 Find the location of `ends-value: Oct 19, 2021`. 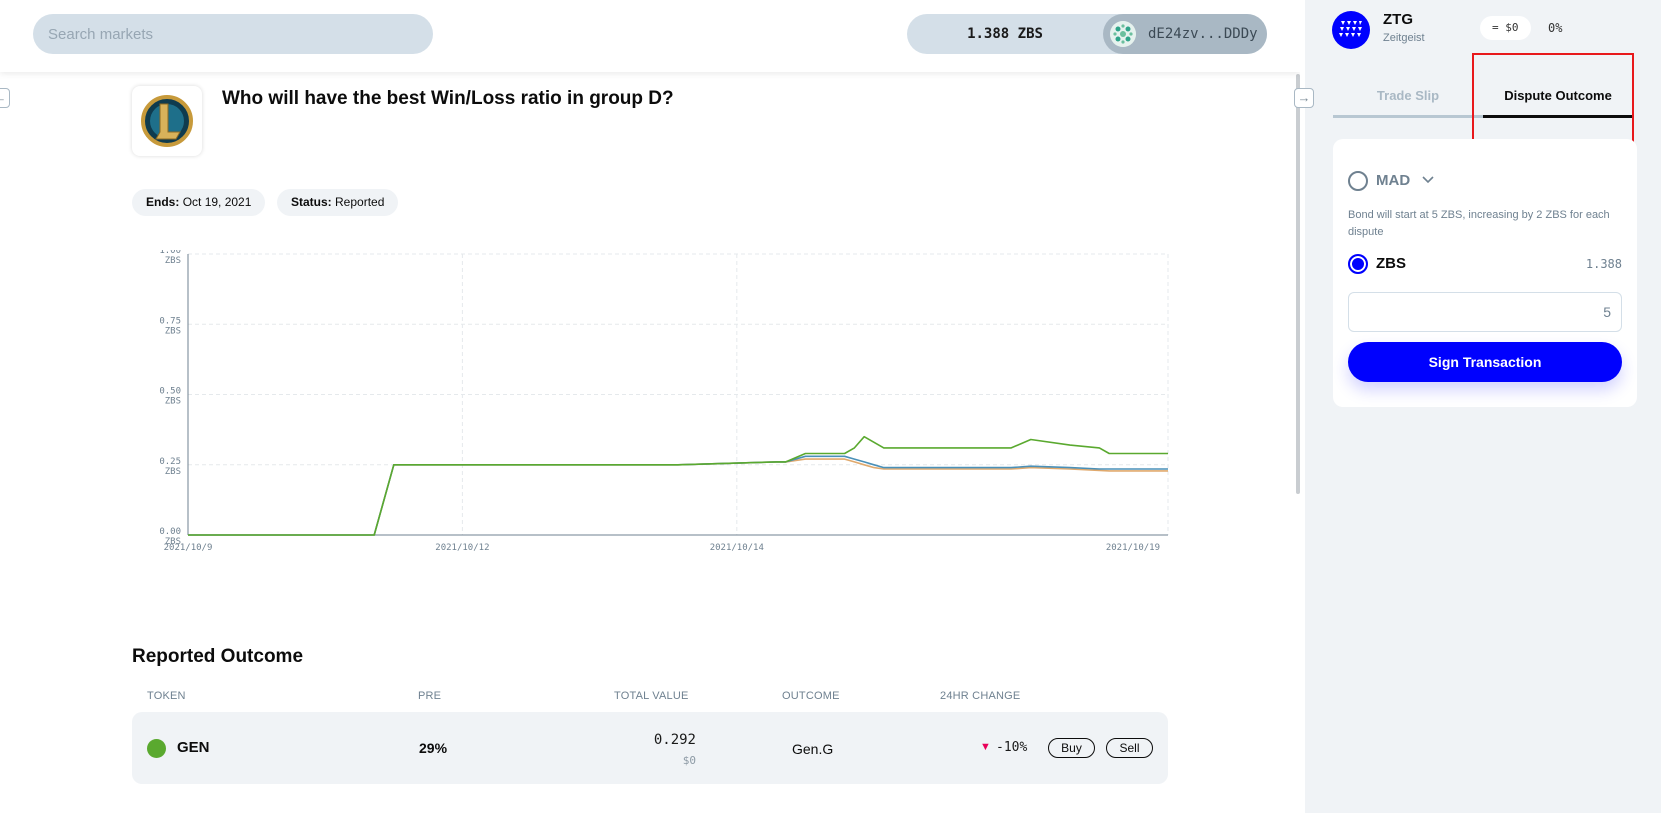

ends-value: Oct 19, 2021 is located at coordinates (217, 202).